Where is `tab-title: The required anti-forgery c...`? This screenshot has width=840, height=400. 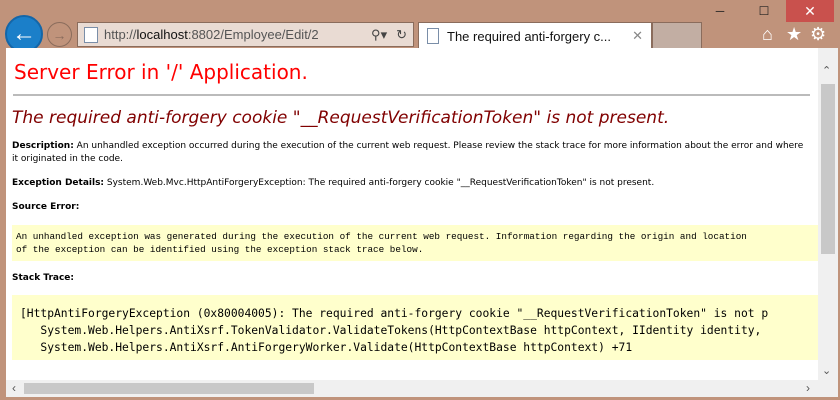
tab-title: The required anti-forgery c... is located at coordinates (529, 36).